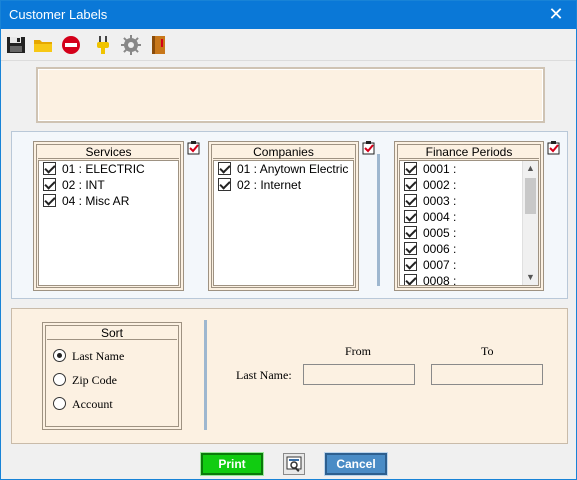  I want to click on list-item: 0004 :, so click(469, 217).